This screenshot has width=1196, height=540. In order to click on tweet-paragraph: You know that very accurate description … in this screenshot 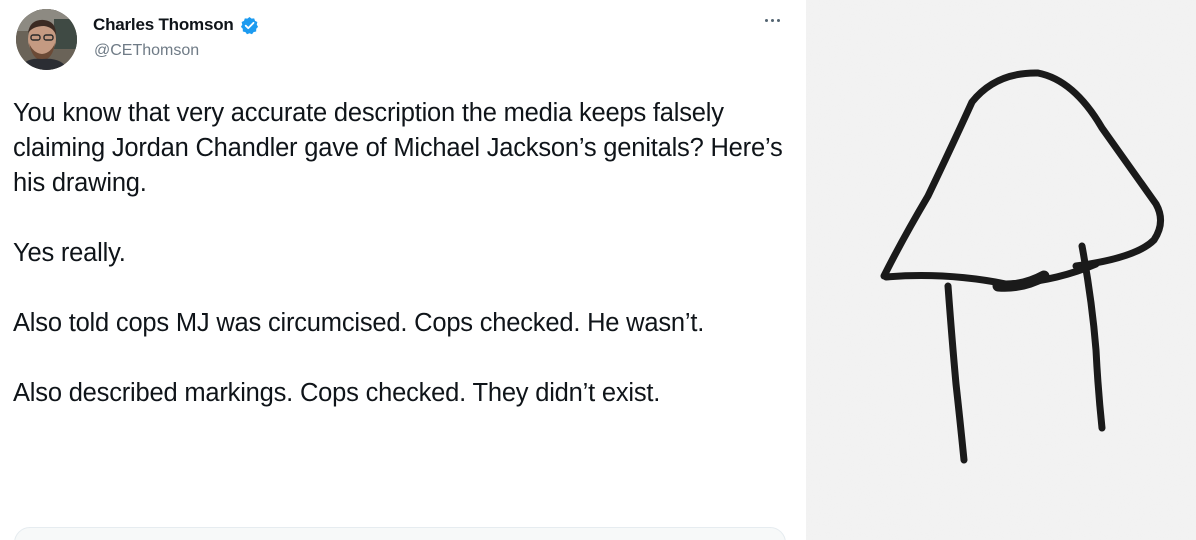, I will do `click(398, 148)`.